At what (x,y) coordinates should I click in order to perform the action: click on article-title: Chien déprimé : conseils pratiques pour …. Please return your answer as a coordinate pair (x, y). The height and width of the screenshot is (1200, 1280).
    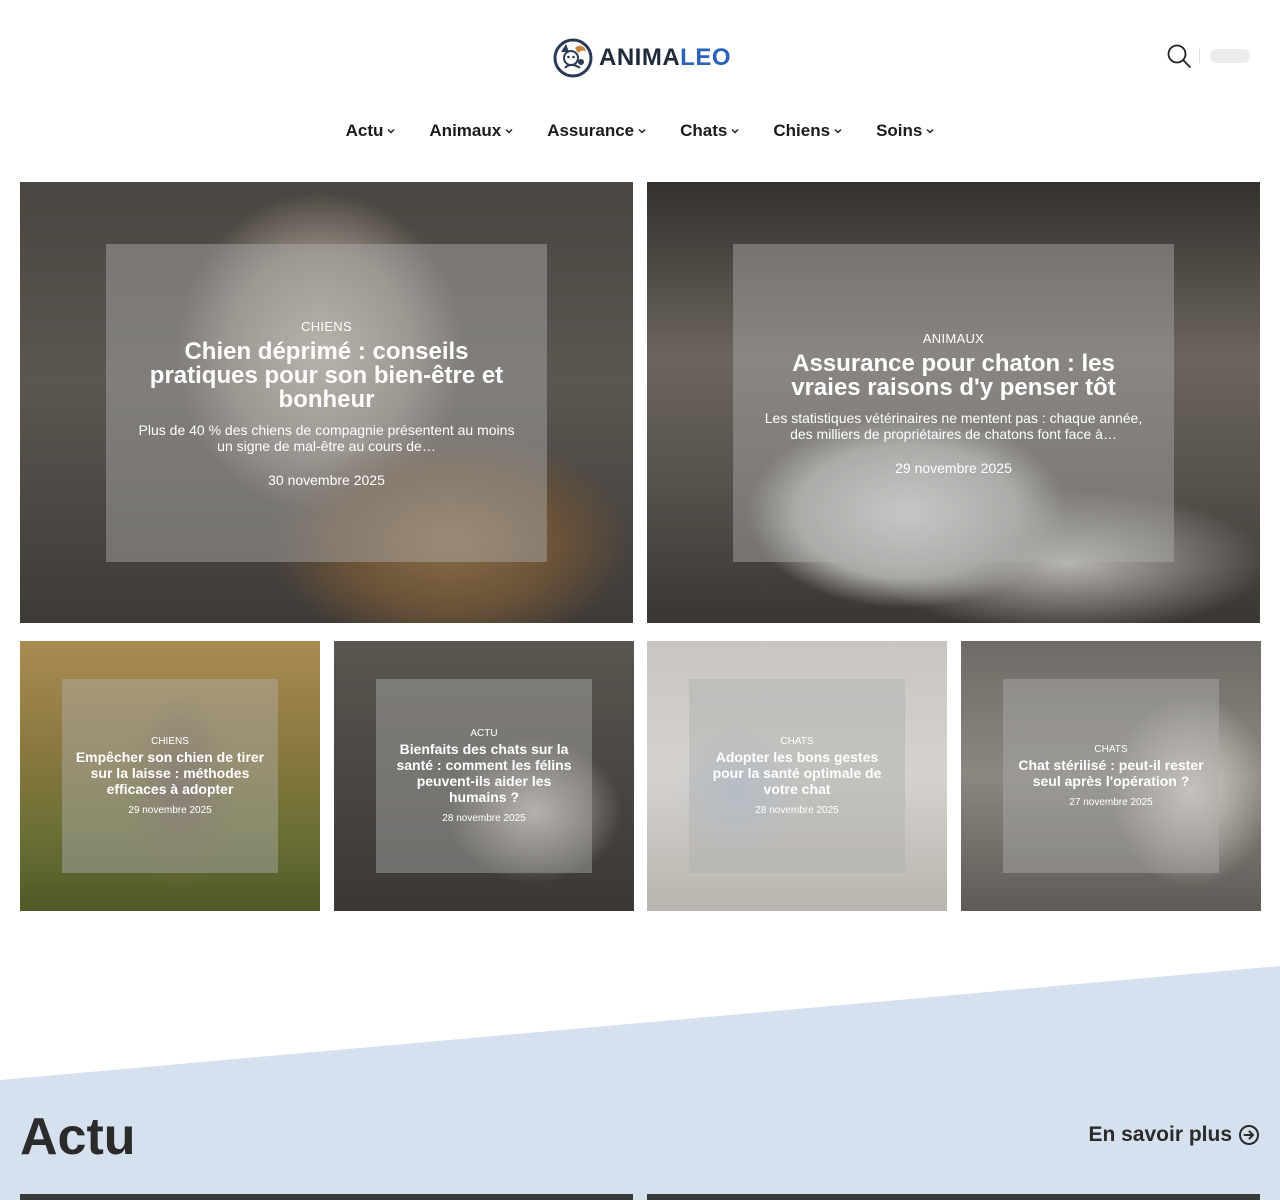
    Looking at the image, I should click on (326, 375).